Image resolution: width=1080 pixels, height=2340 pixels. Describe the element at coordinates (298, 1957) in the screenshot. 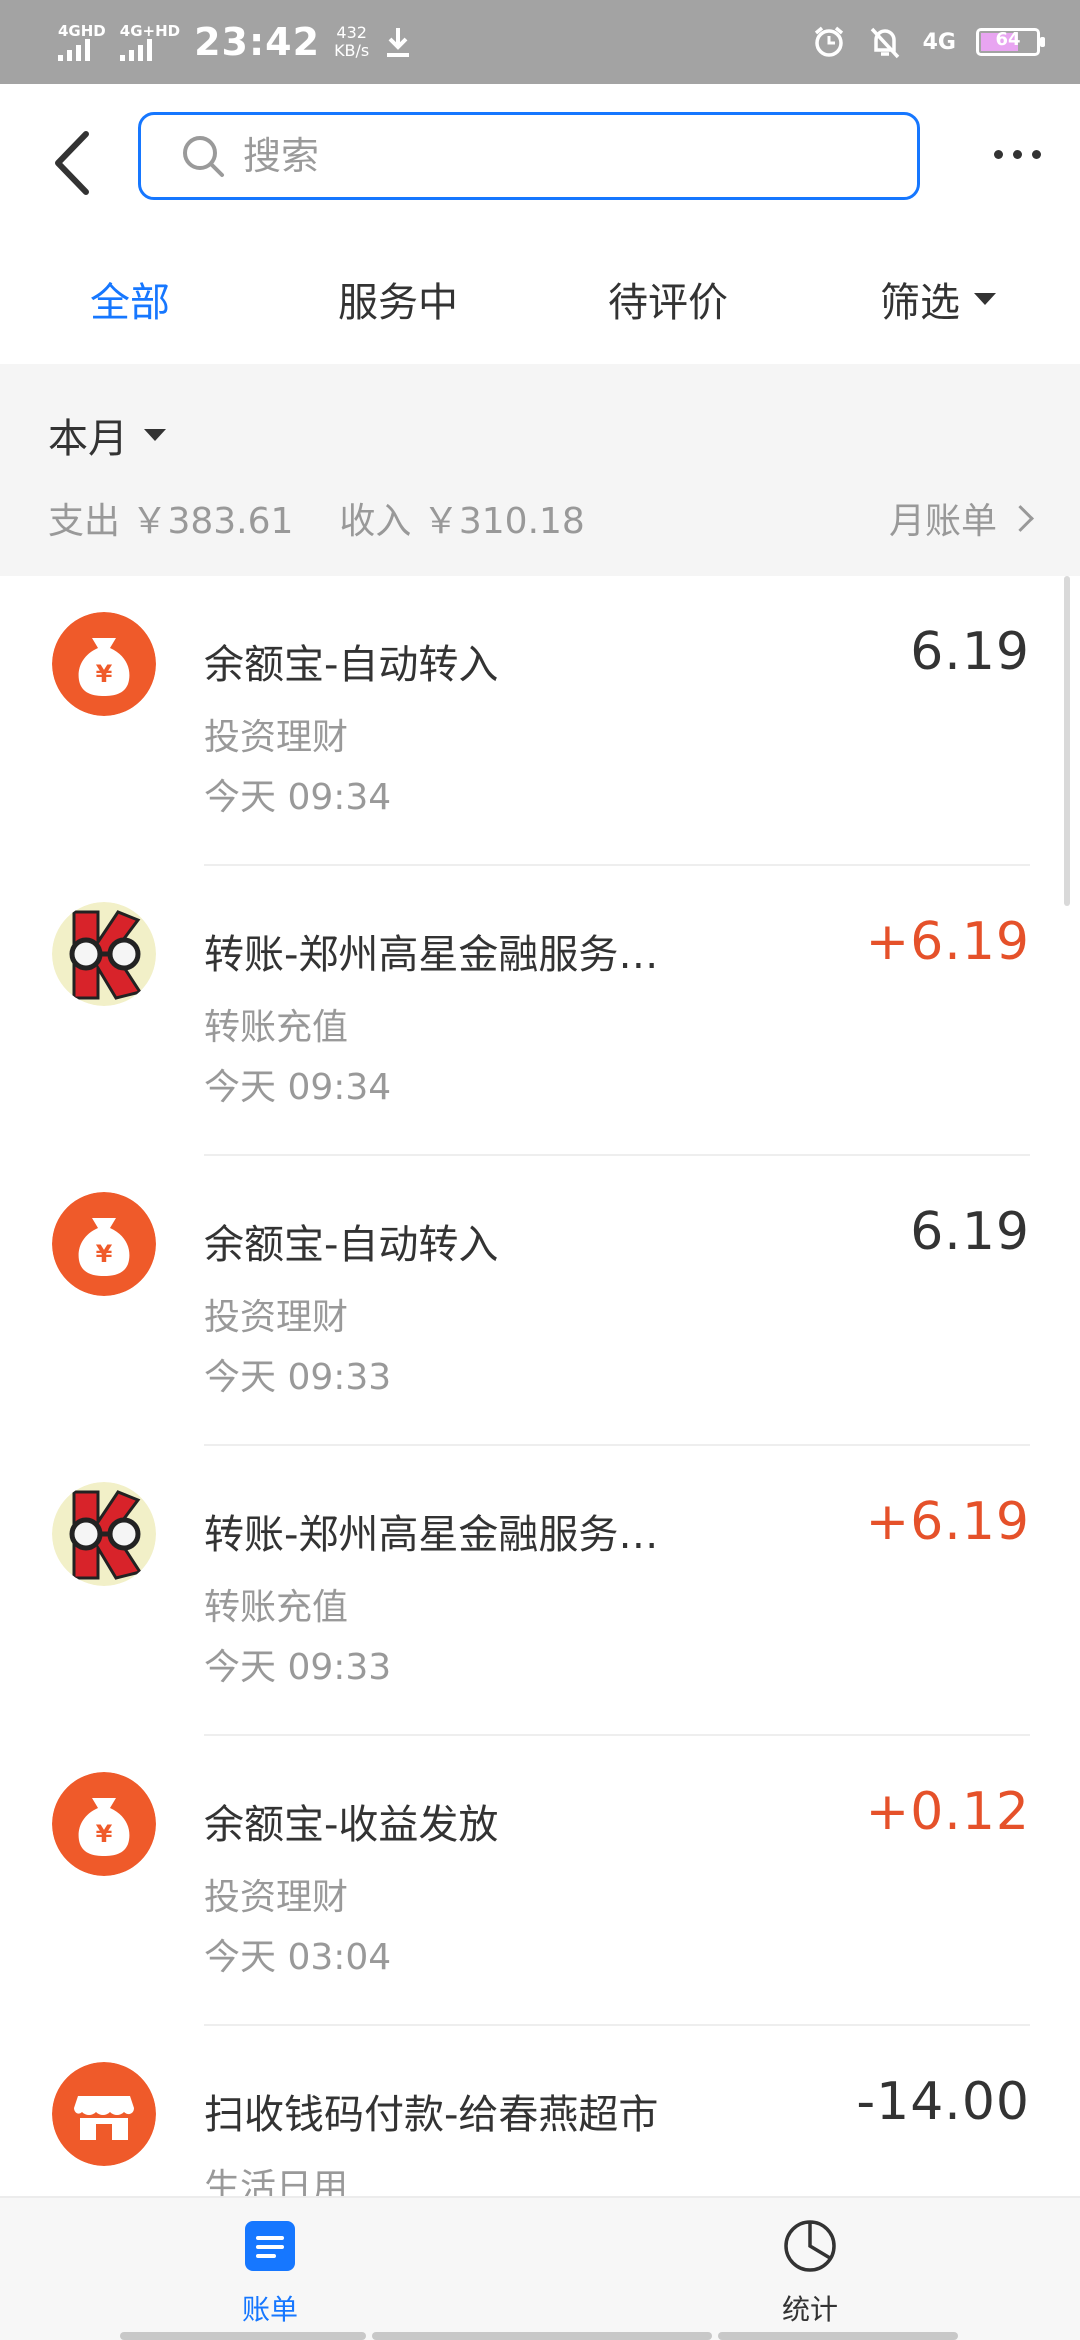

I see `transaction-time: 今天 03:04` at that location.